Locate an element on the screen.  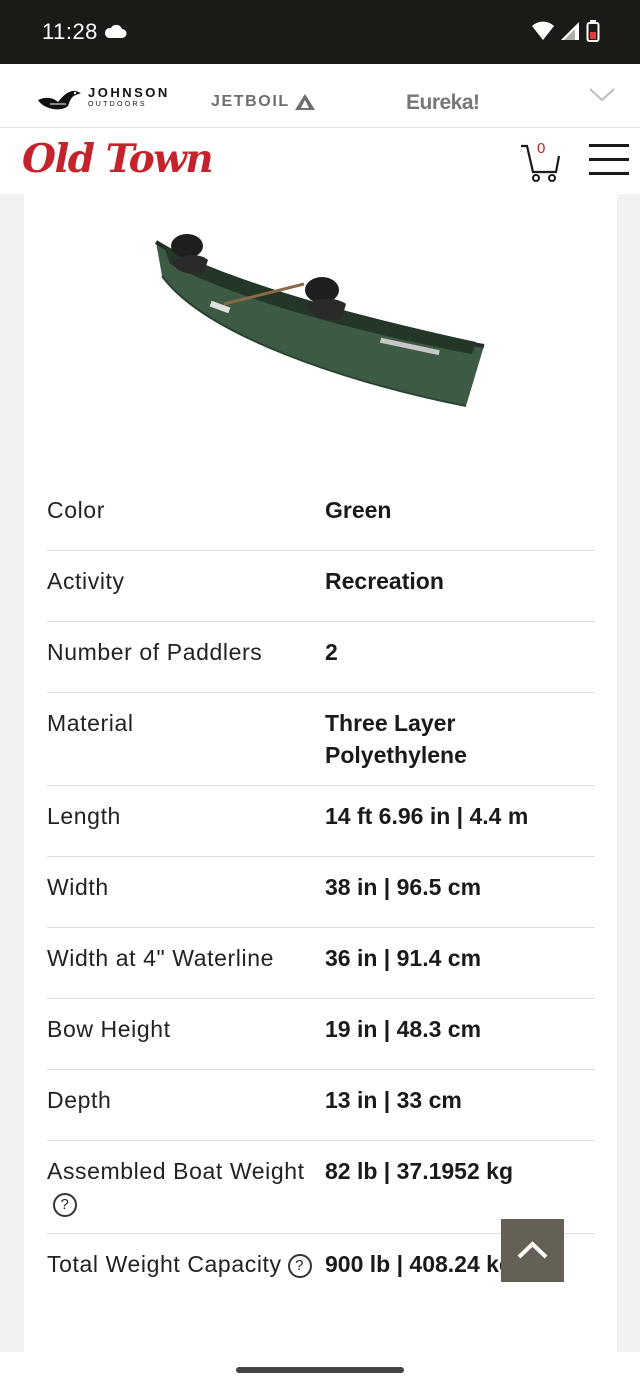
brands-bar: JOHNSON OUTDOORS JETBOIL Eureka! is located at coordinates (320, 96).